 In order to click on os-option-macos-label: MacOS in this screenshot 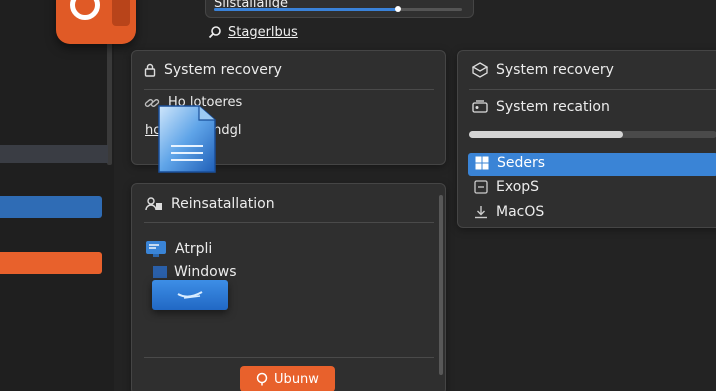, I will do `click(520, 212)`.